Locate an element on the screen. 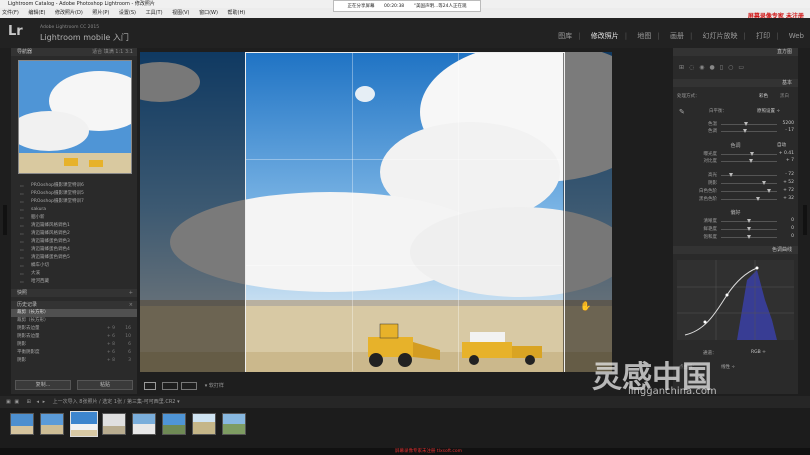  preset-item: 清迈篇蜂风格调色2 is located at coordinates (74, 234).